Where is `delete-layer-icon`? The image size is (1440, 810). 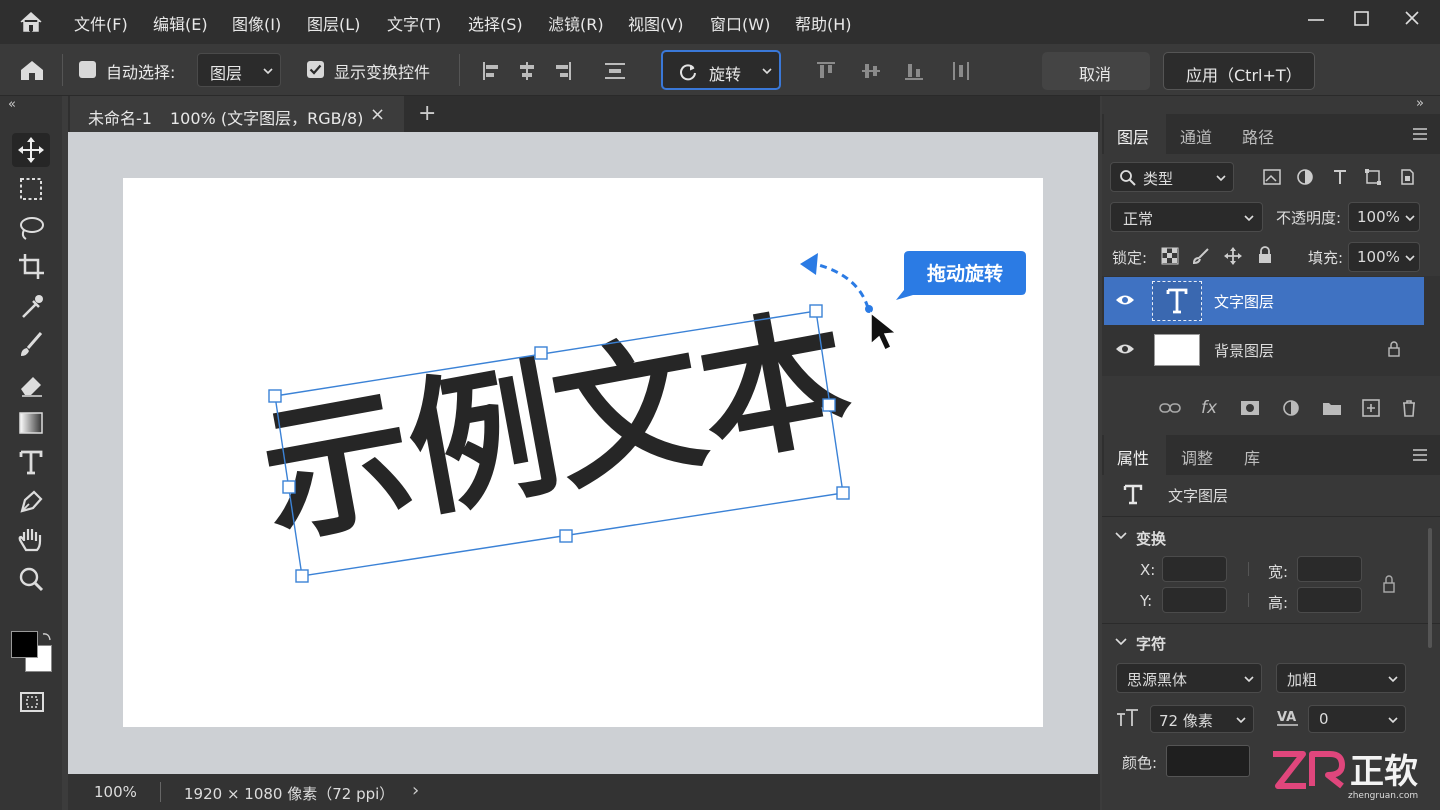 delete-layer-icon is located at coordinates (1409, 408).